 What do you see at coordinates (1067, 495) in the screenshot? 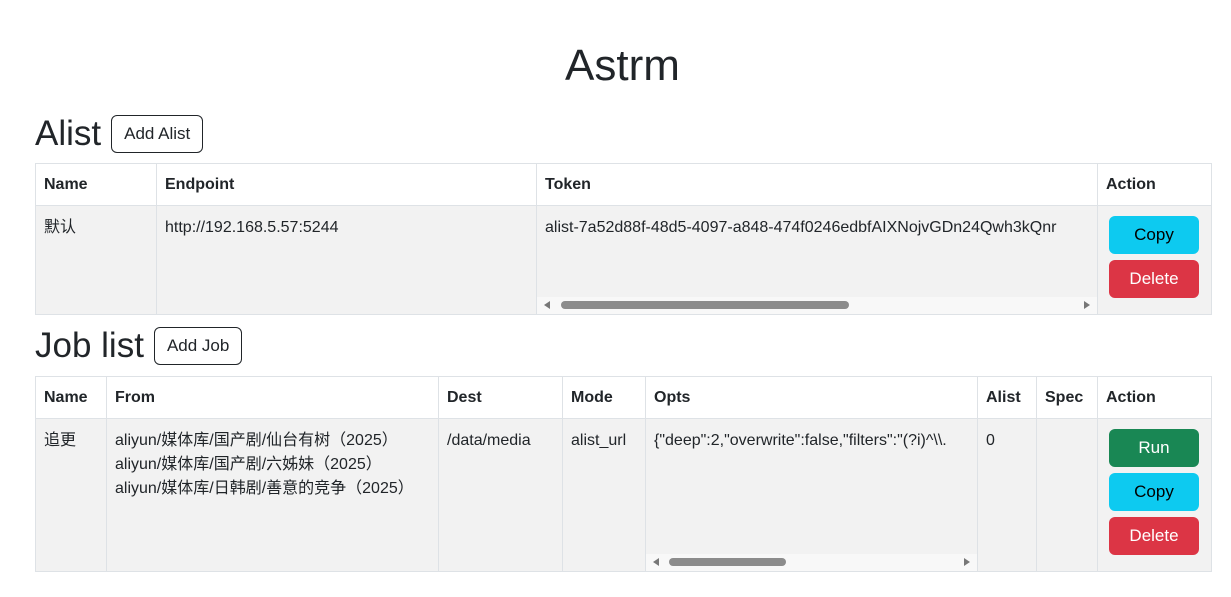
I see `job-spec-cell` at bounding box center [1067, 495].